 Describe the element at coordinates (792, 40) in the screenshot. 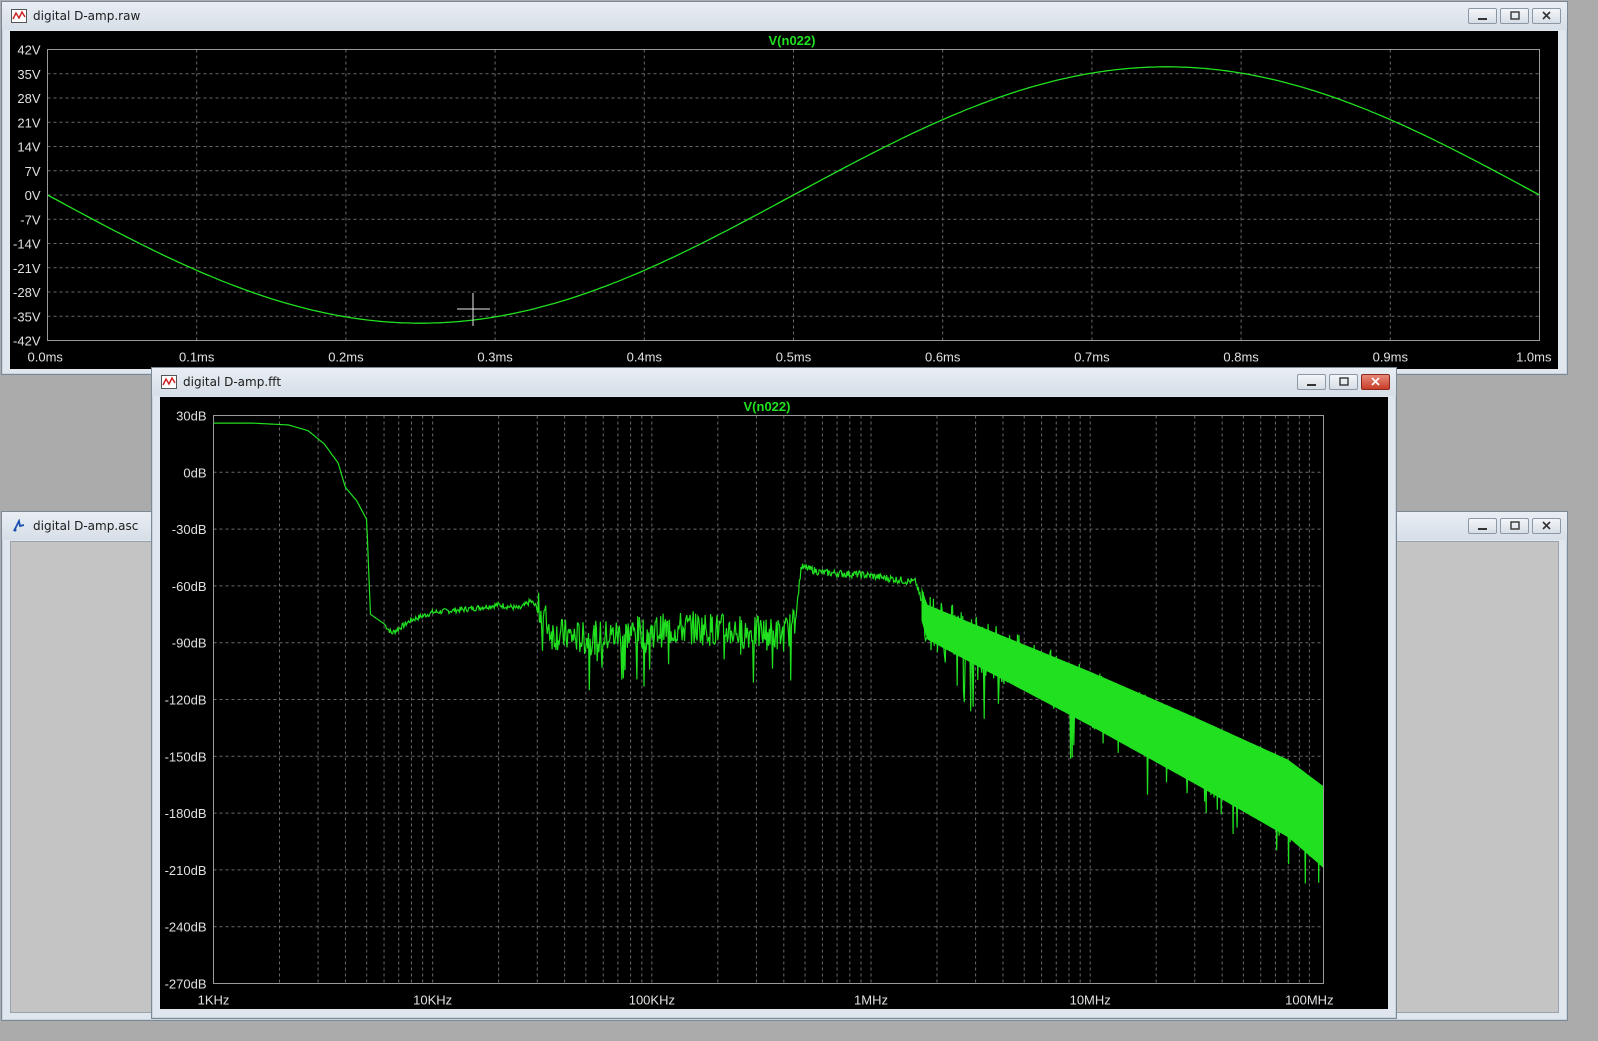

I see `raw-trace-label: V(n022)` at that location.